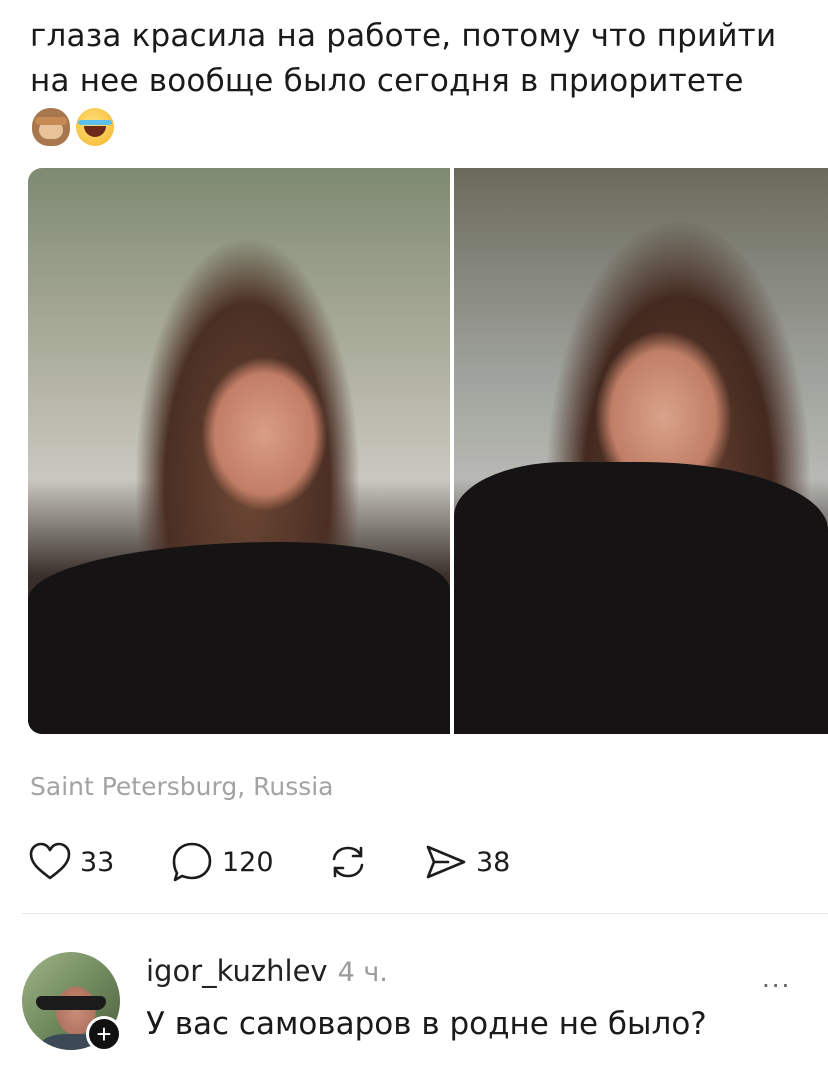 This screenshot has height=1066, width=828. I want to click on action-bar: 33 120 38, so click(328, 862).